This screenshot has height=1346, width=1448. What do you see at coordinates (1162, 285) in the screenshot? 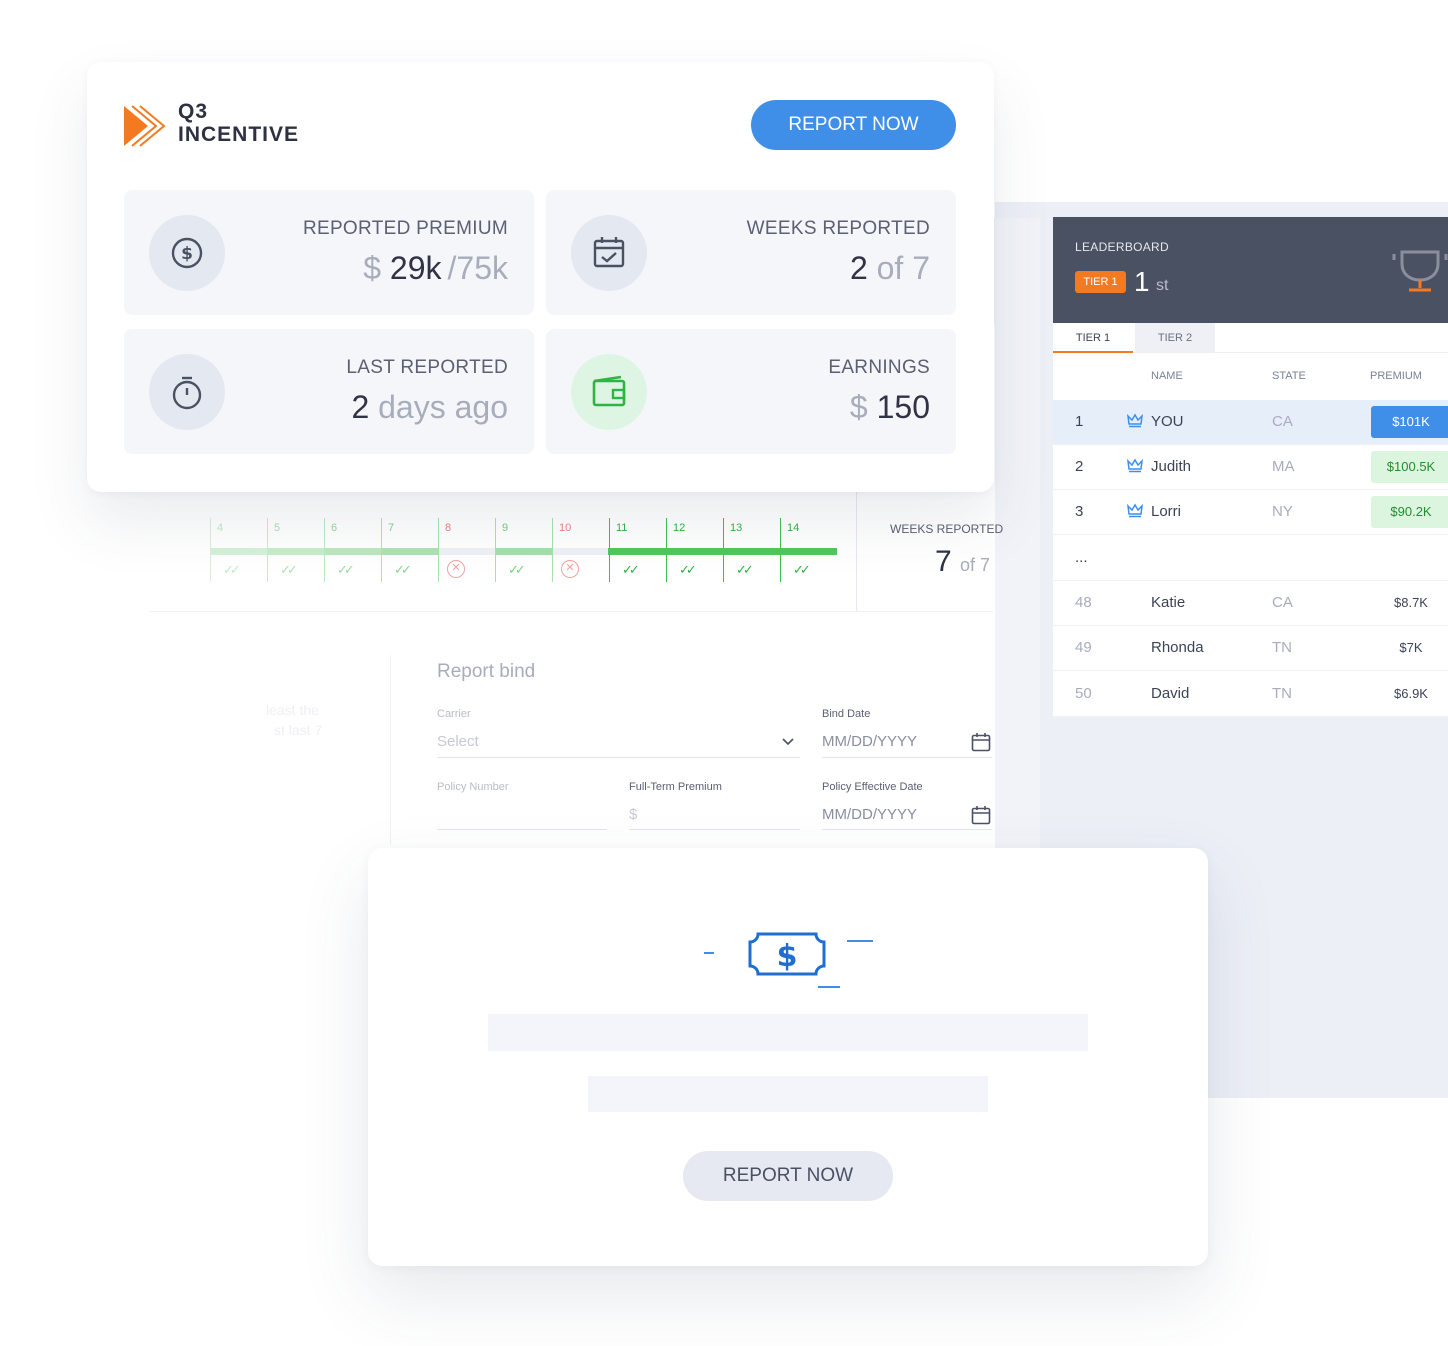
I see `current-rank-suffix: st` at bounding box center [1162, 285].